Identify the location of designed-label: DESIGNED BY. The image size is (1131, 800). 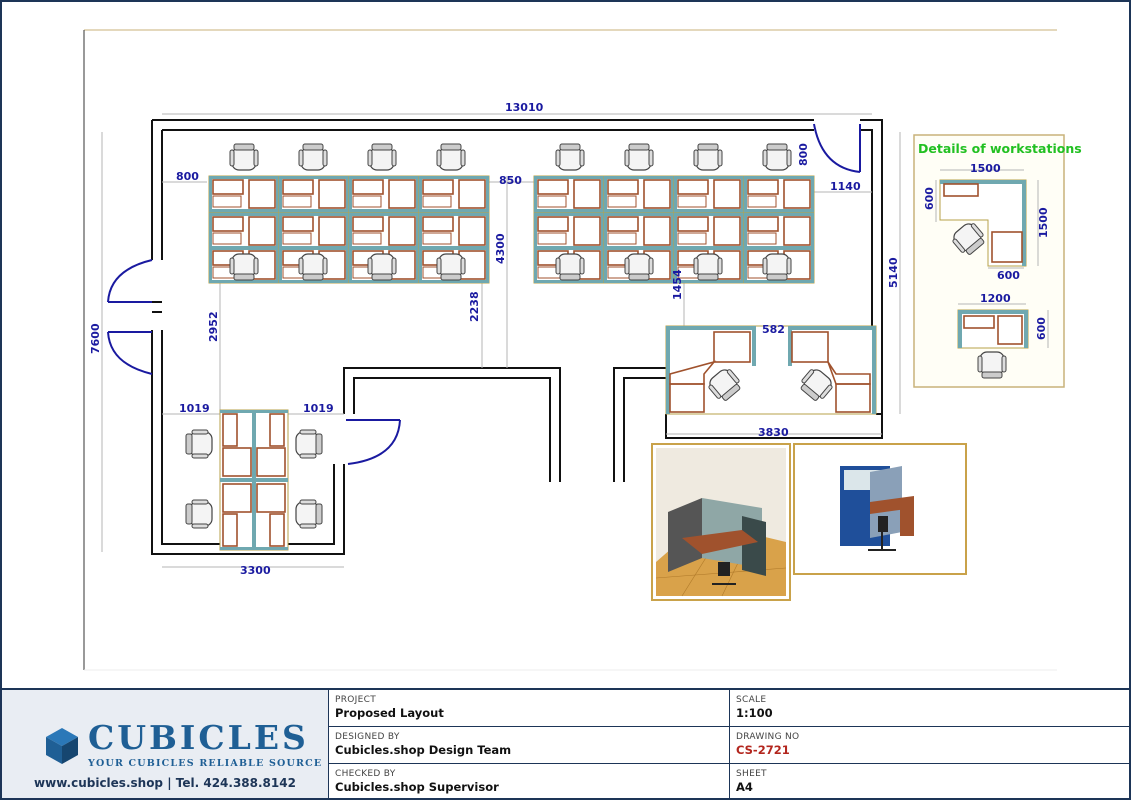
(367, 737).